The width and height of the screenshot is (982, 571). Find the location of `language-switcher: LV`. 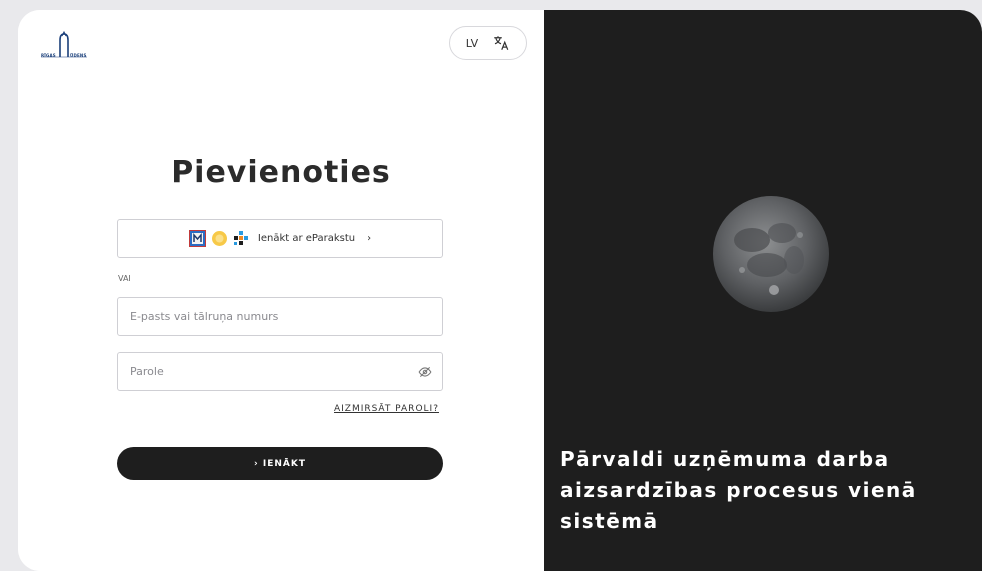

language-switcher: LV is located at coordinates (488, 43).